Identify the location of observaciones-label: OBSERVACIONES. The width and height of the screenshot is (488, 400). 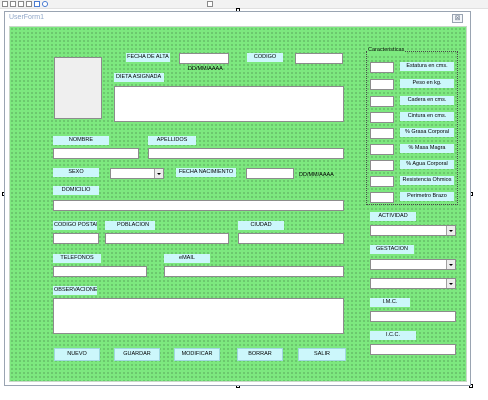
(75, 290).